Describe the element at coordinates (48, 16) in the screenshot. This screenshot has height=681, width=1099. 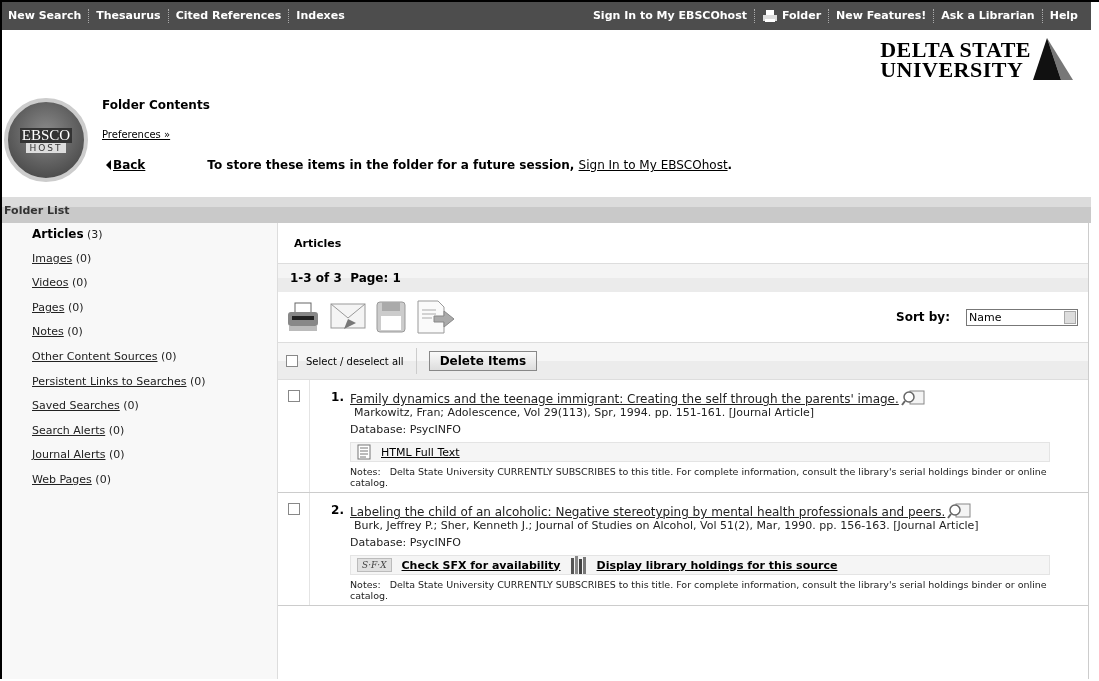
I see `nav-link: New Search` at that location.